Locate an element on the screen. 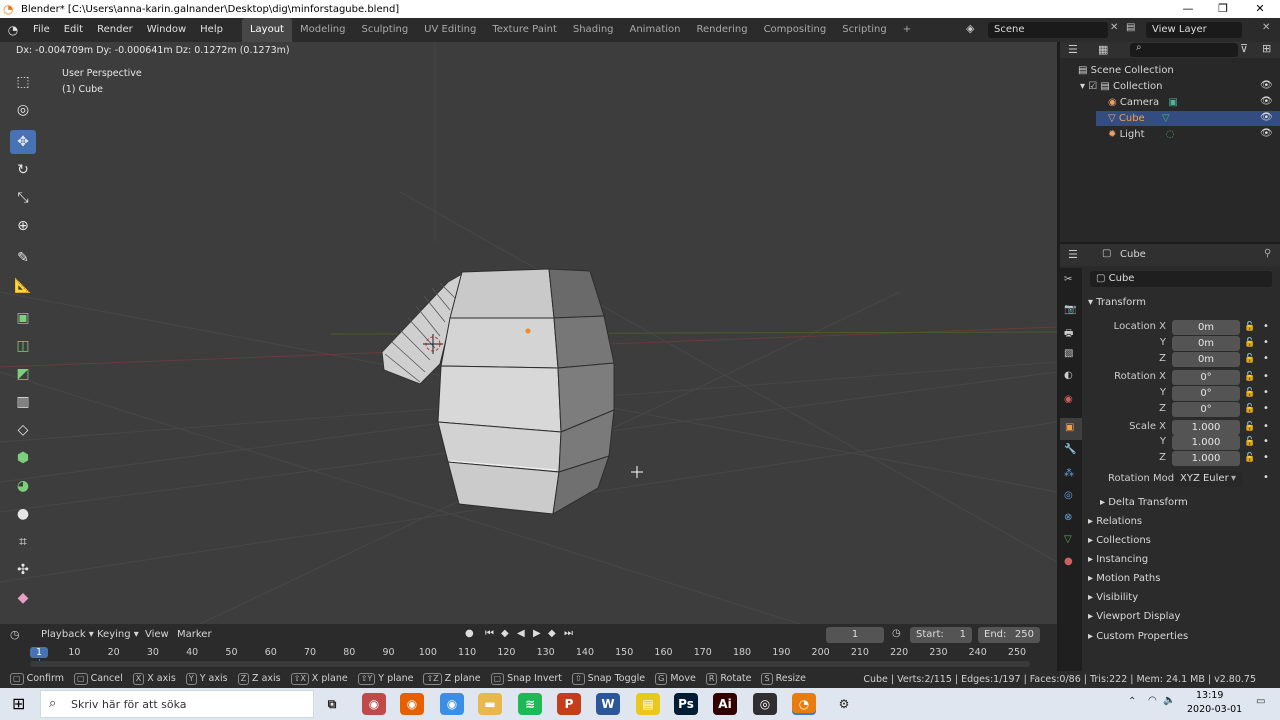  checkbox-icon: ☑ is located at coordinates (1092, 86).